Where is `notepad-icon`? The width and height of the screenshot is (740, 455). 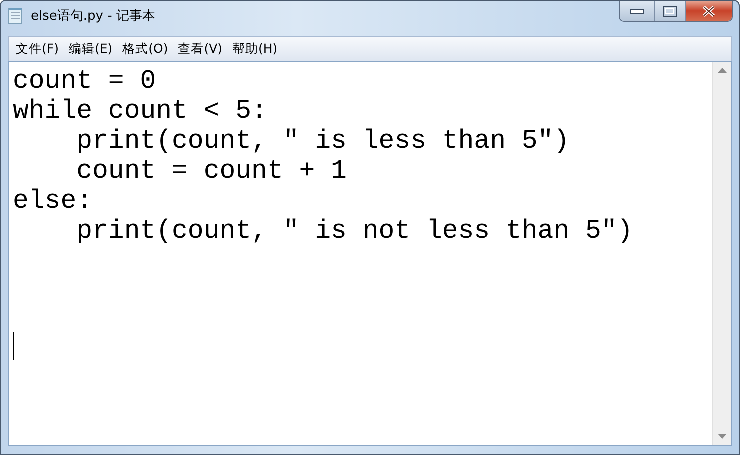
notepad-icon is located at coordinates (16, 16).